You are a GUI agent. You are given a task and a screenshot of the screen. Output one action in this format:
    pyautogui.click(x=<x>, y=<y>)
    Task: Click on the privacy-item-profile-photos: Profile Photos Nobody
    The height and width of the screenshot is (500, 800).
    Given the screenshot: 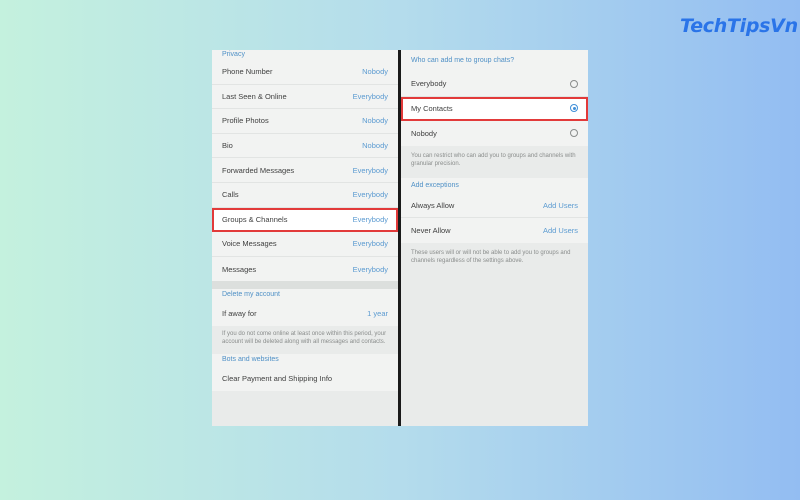 What is the action you would take?
    pyautogui.click(x=305, y=121)
    